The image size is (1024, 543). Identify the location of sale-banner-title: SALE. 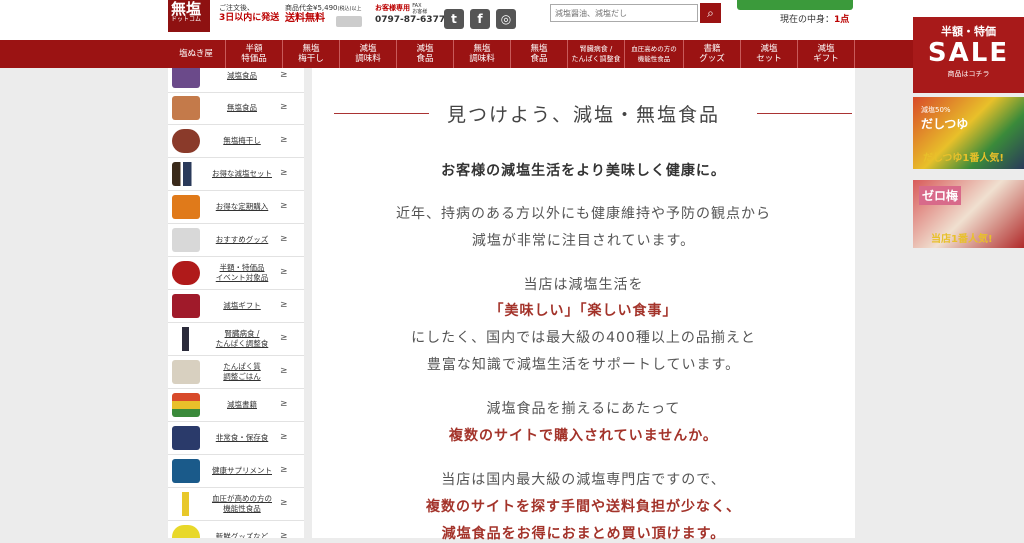
(968, 53).